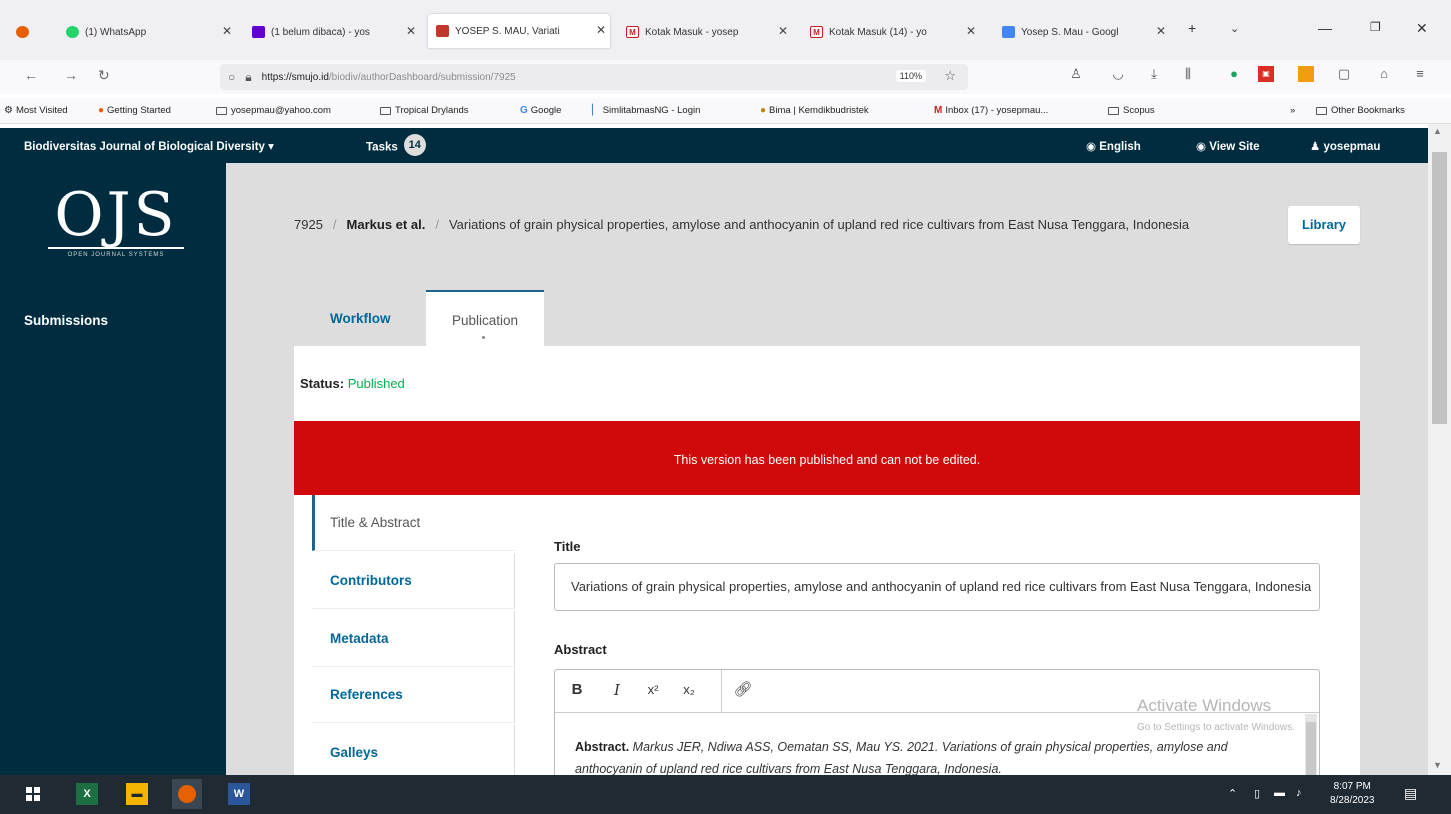 Image resolution: width=1451 pixels, height=814 pixels. I want to click on bookmark-most-visited: ⚙ Most Visited, so click(36, 110).